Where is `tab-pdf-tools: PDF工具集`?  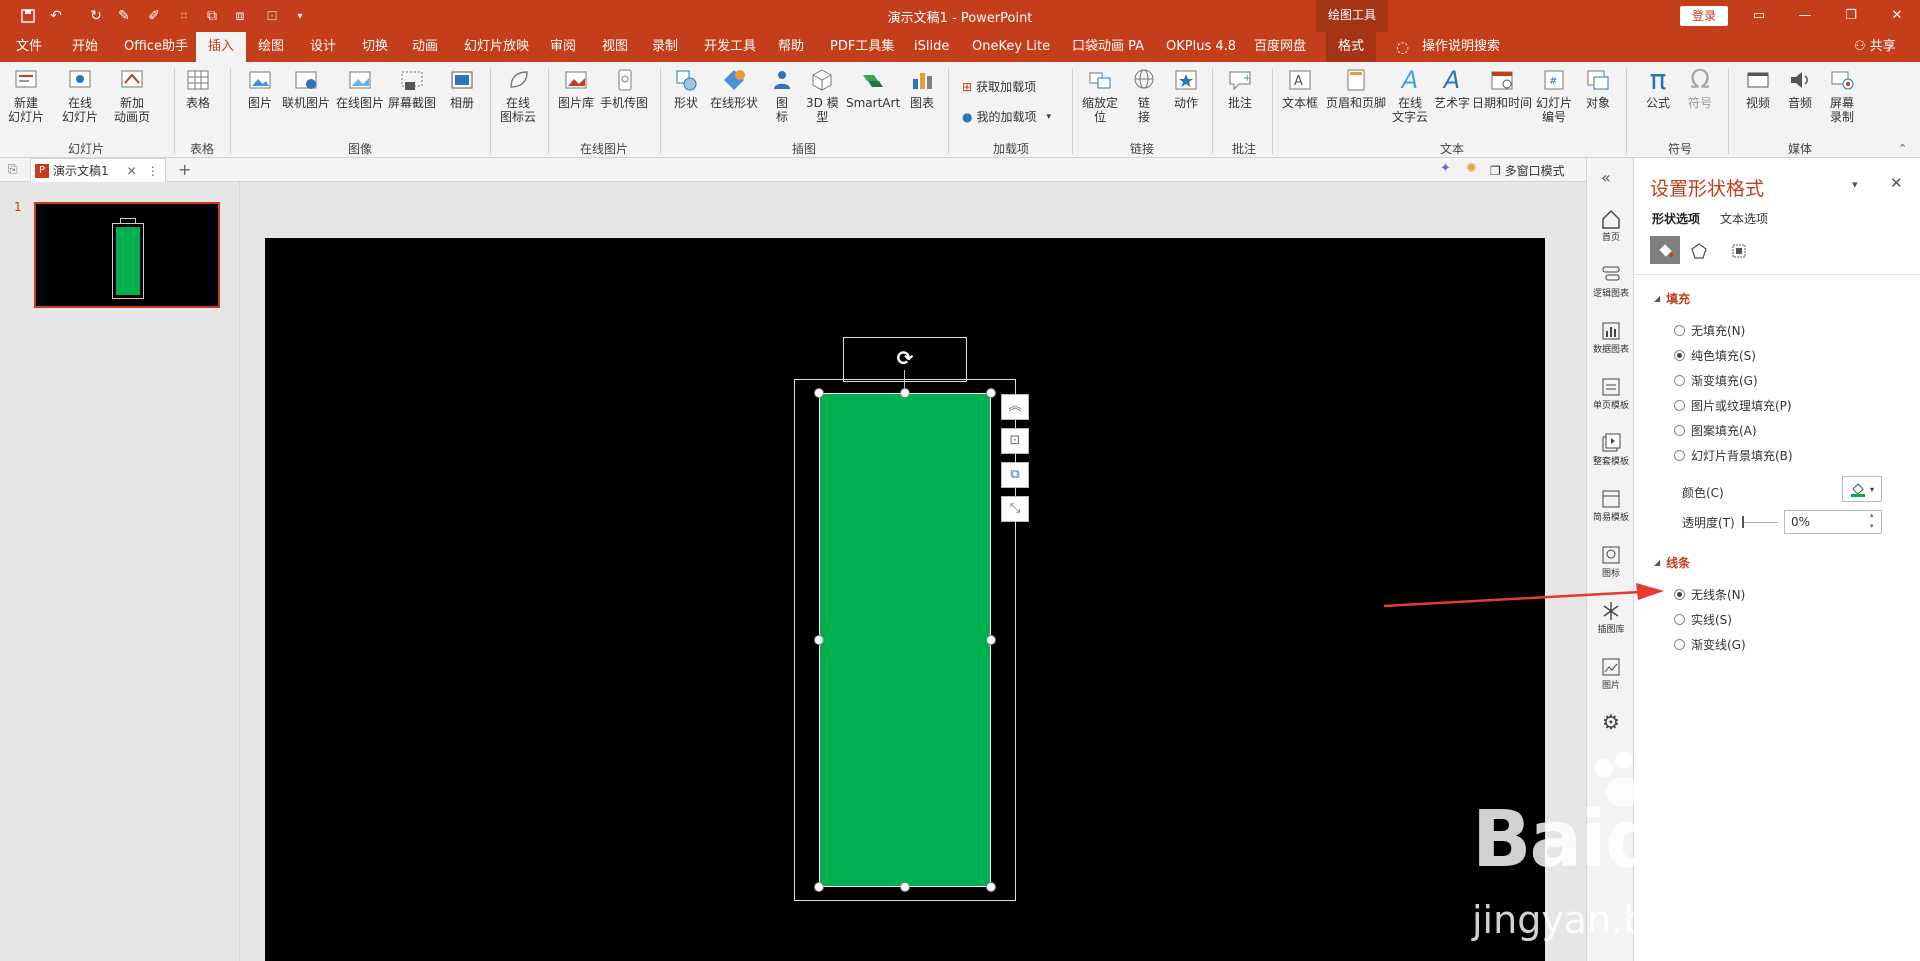
tab-pdf-tools: PDF工具集 is located at coordinates (862, 47).